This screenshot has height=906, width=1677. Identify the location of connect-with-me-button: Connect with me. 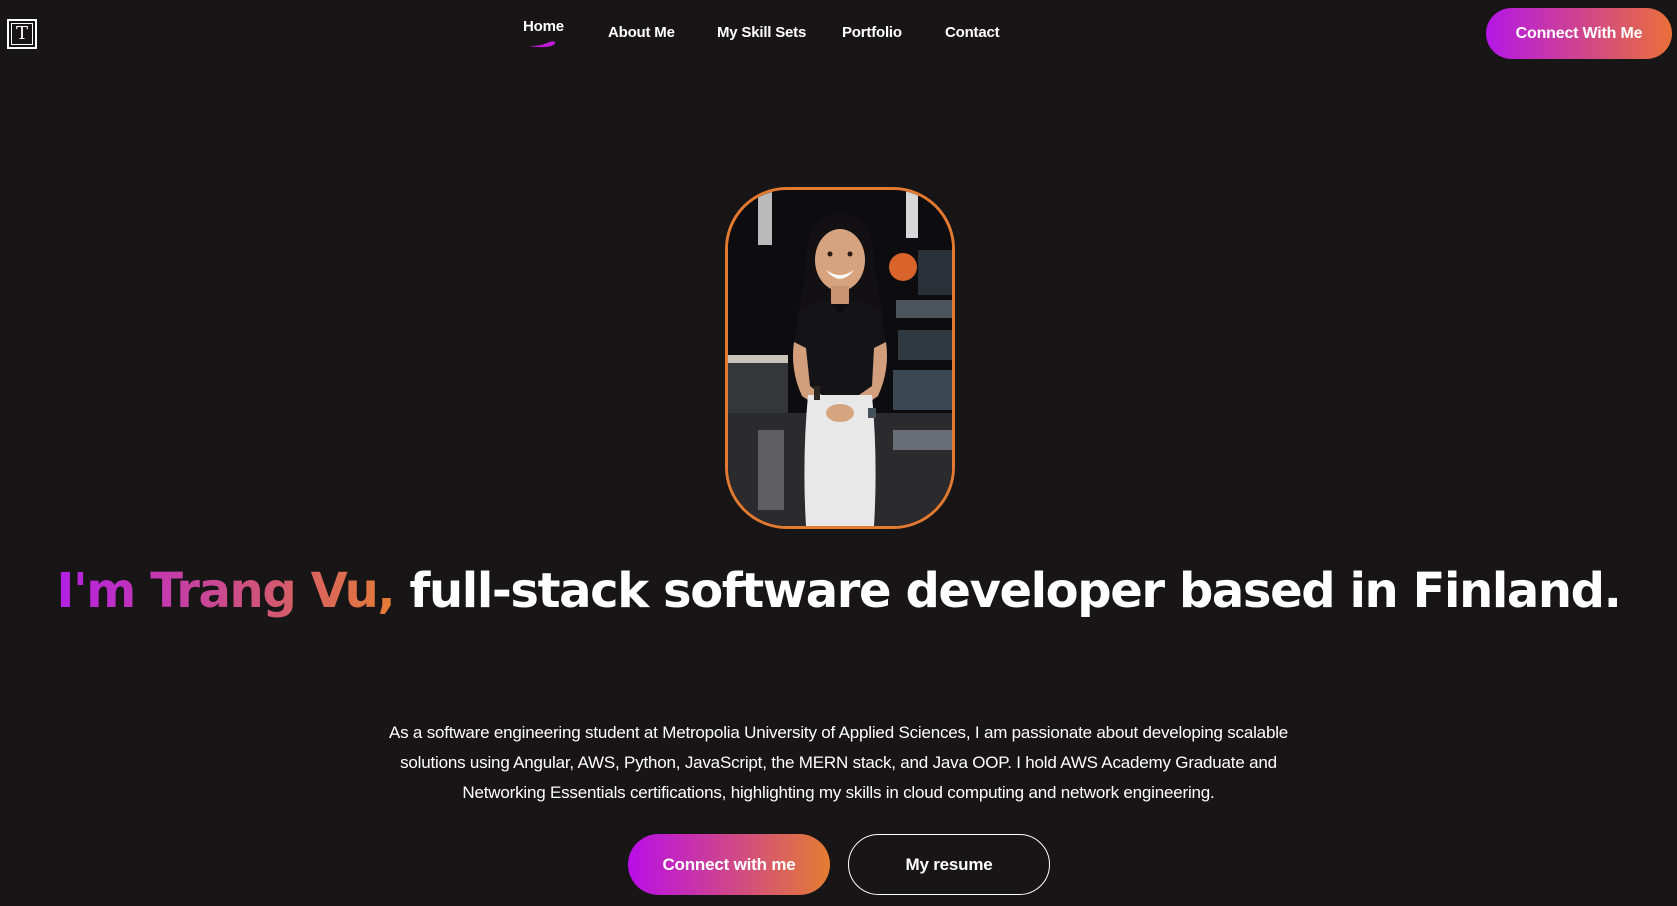
(729, 864).